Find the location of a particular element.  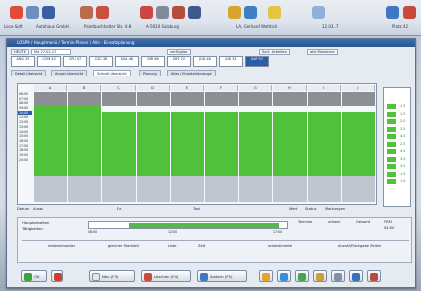

chart-icon is located at coordinates (194, 12).